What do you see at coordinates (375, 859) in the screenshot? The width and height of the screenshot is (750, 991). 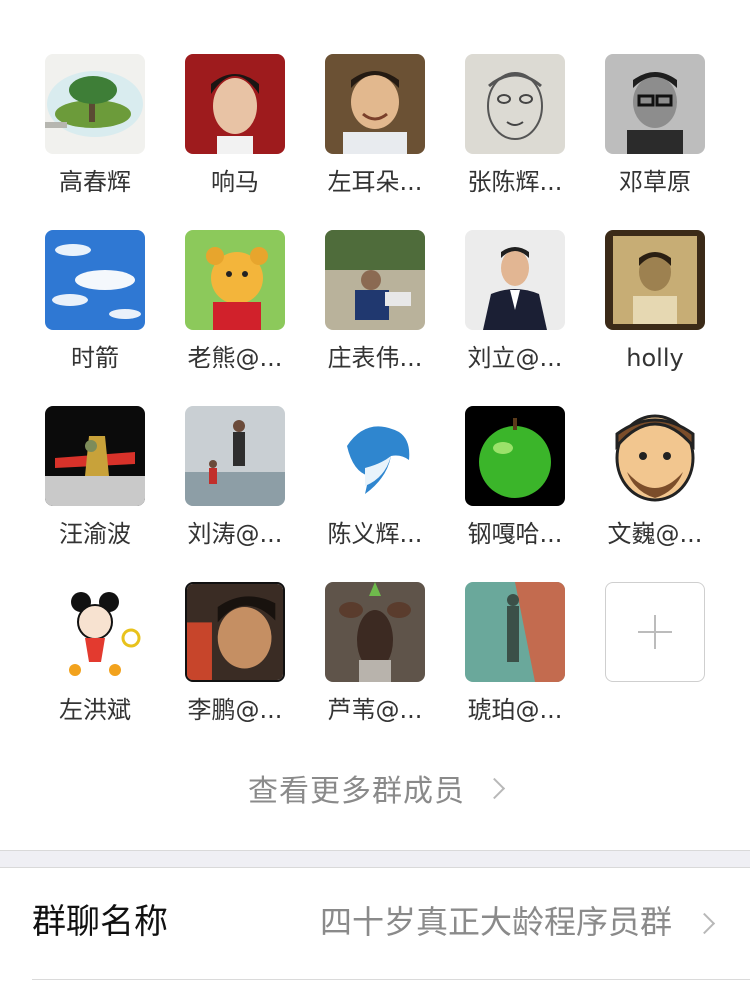 I see `section-divider` at bounding box center [375, 859].